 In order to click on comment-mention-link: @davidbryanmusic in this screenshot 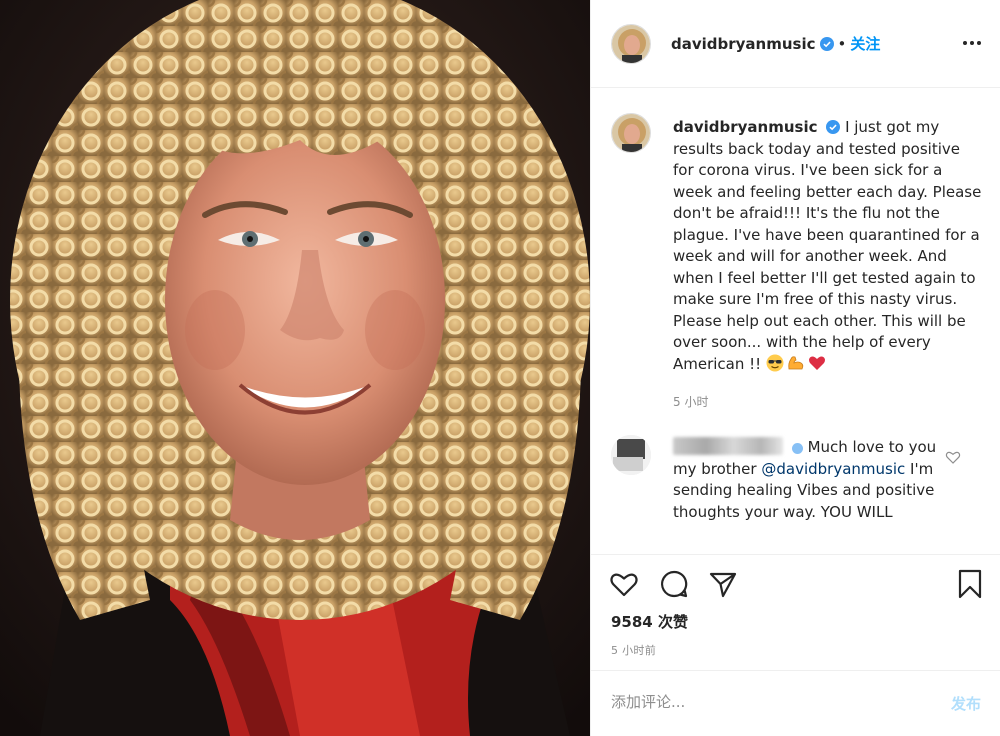, I will do `click(833, 469)`.